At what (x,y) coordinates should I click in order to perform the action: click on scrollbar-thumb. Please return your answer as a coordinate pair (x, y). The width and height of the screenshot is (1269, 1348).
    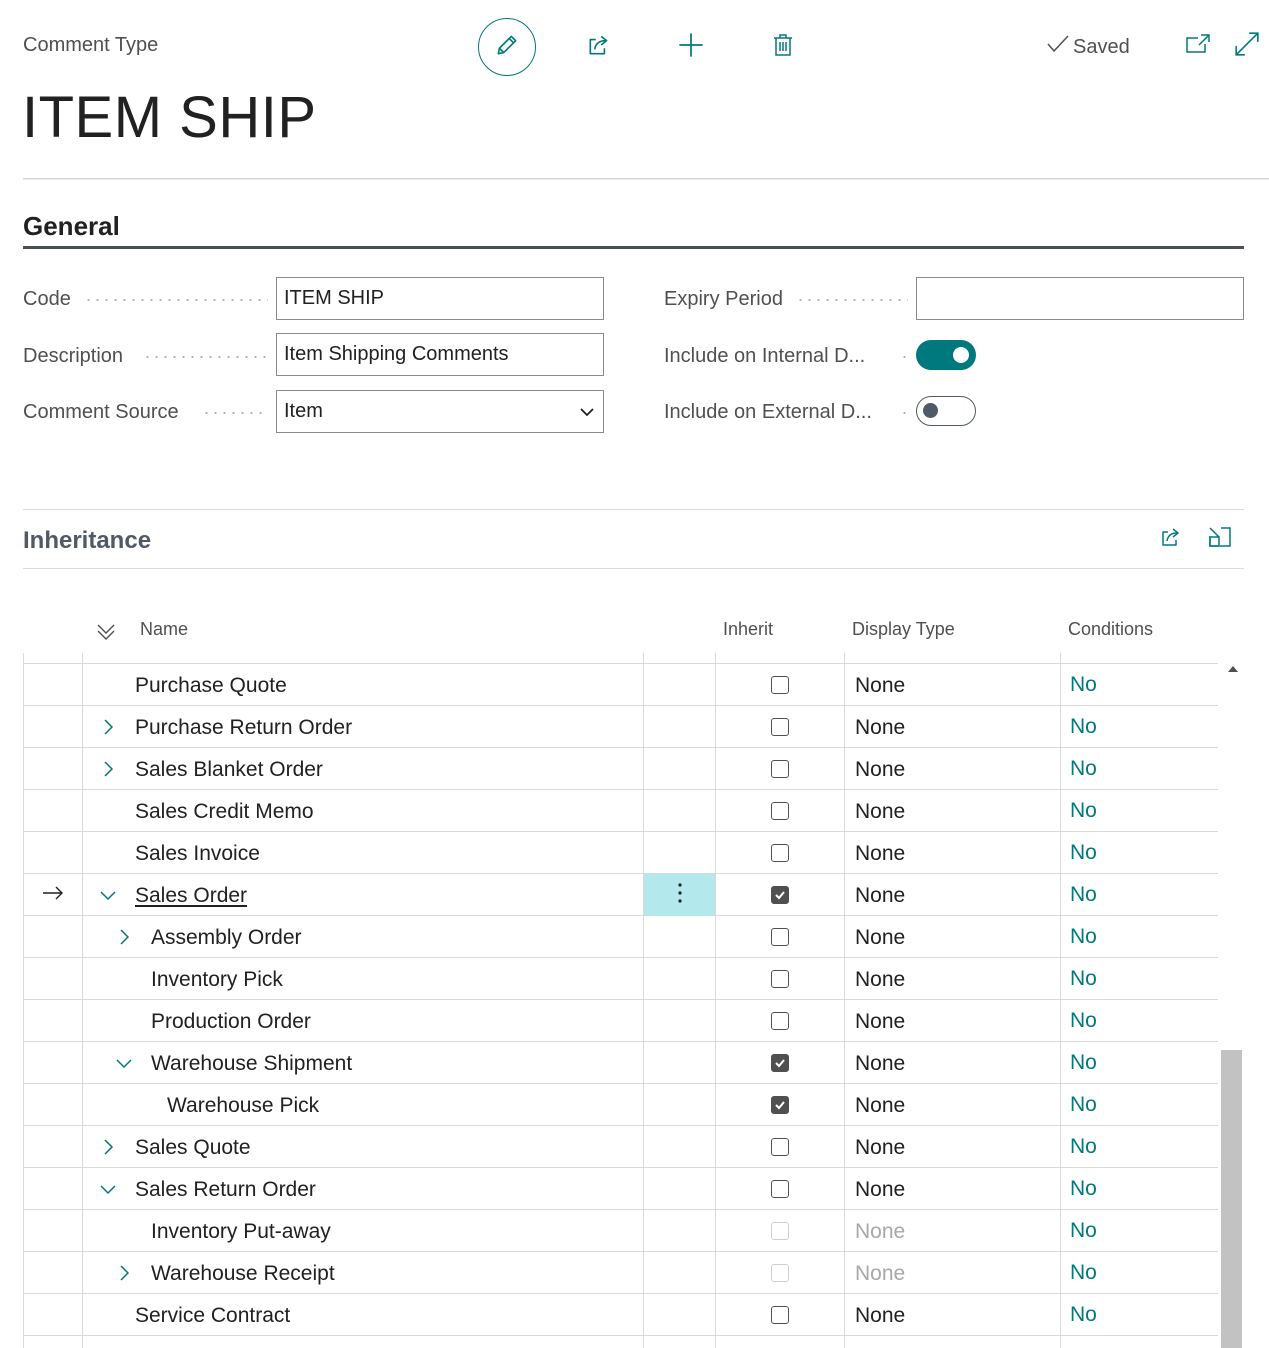
    Looking at the image, I should click on (1231, 1199).